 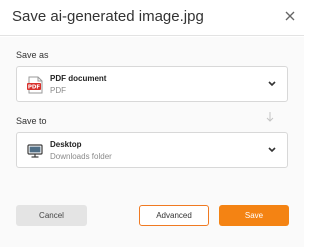 I want to click on save-as-label: Save as, so click(x=32, y=55).